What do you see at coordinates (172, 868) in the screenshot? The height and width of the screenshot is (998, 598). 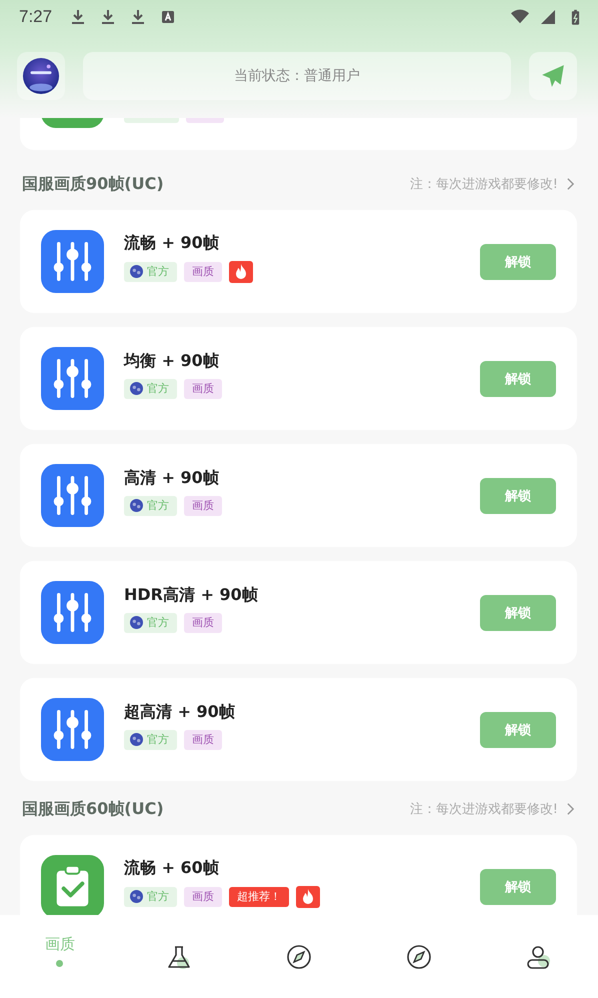 I see `item-title: 流畅 + 60帧` at bounding box center [172, 868].